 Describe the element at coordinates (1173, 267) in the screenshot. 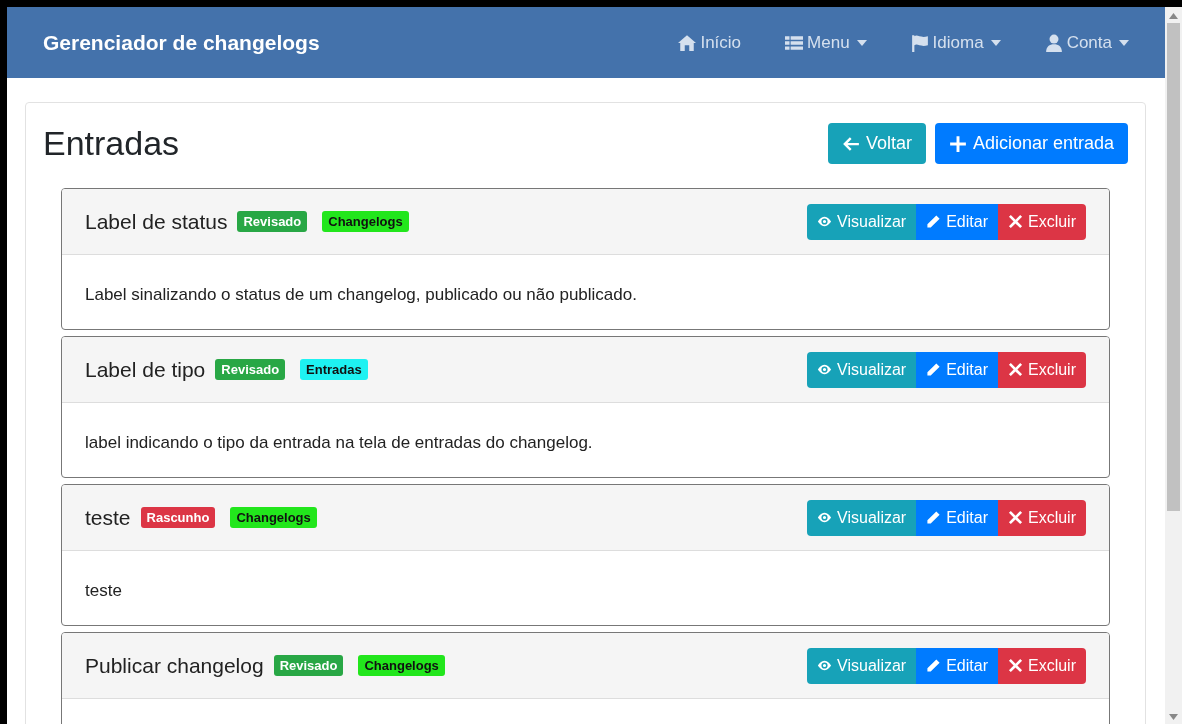

I see `scrollbar-thumb` at that location.